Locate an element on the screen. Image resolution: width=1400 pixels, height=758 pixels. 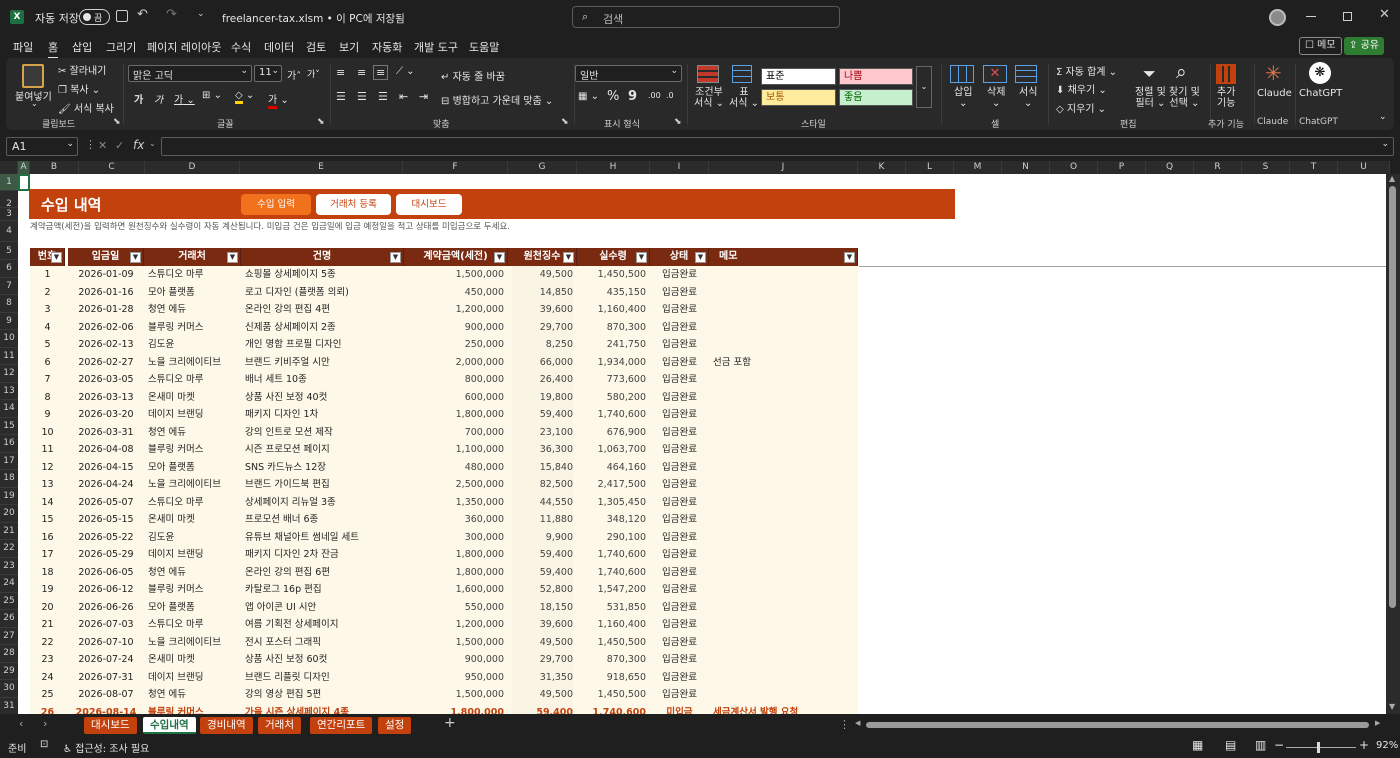
find-select-button: 찾기 및 선택 ⌄ is located at coordinates (1184, 98).